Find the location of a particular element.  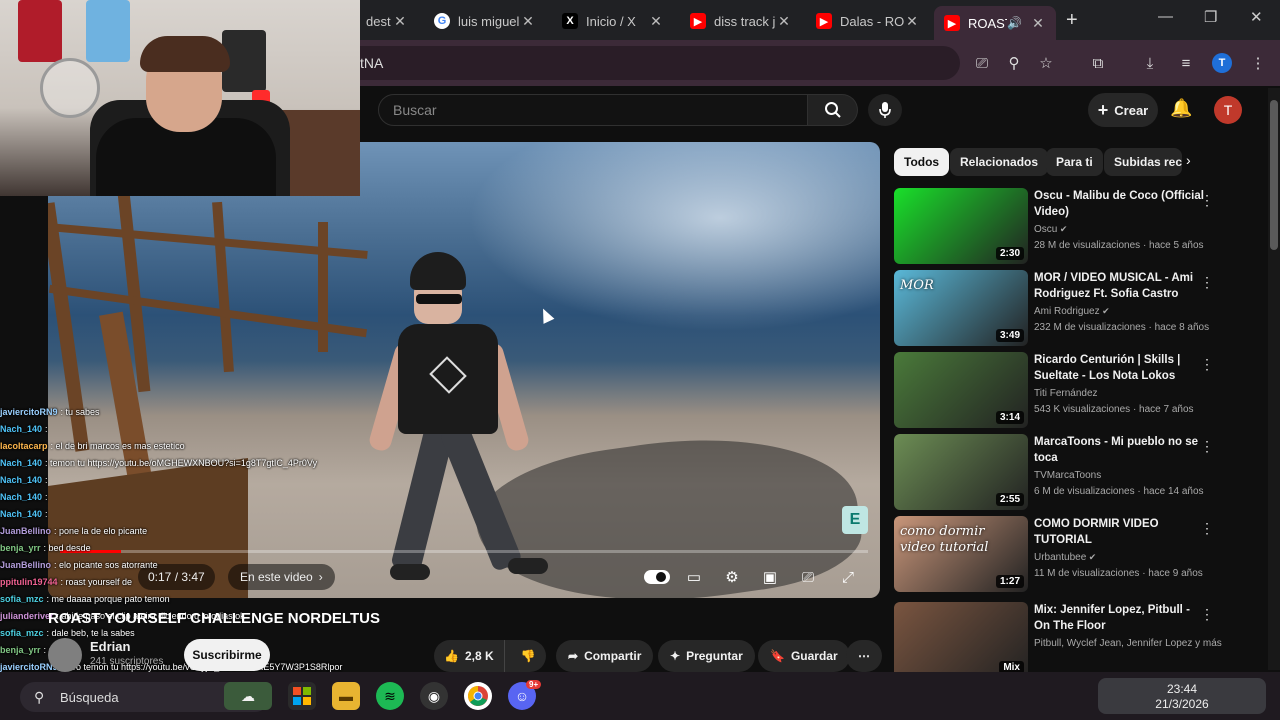

video-thumbnail: 3:14 is located at coordinates (961, 390).